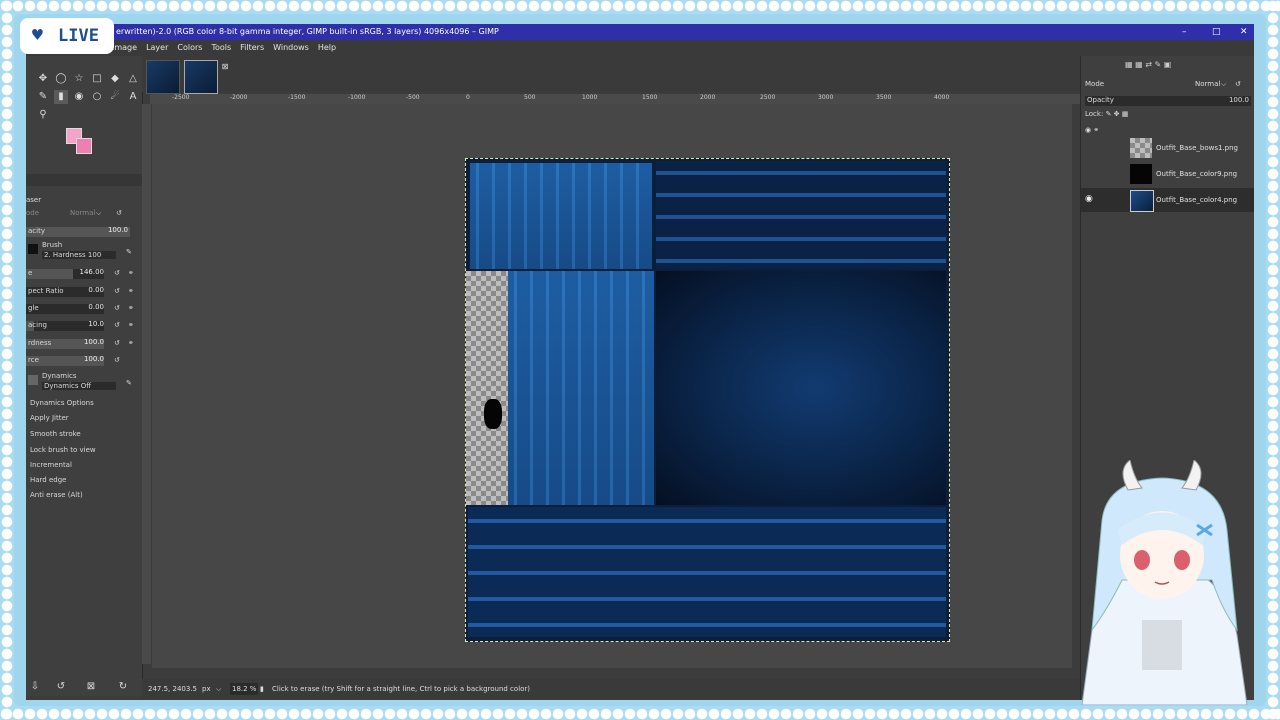 Image resolution: width=1280 pixels, height=720 pixels. Describe the element at coordinates (82, 292) in the screenshot. I see `aspect-row: pect Ratio 0.00 ↺ ⚭` at that location.